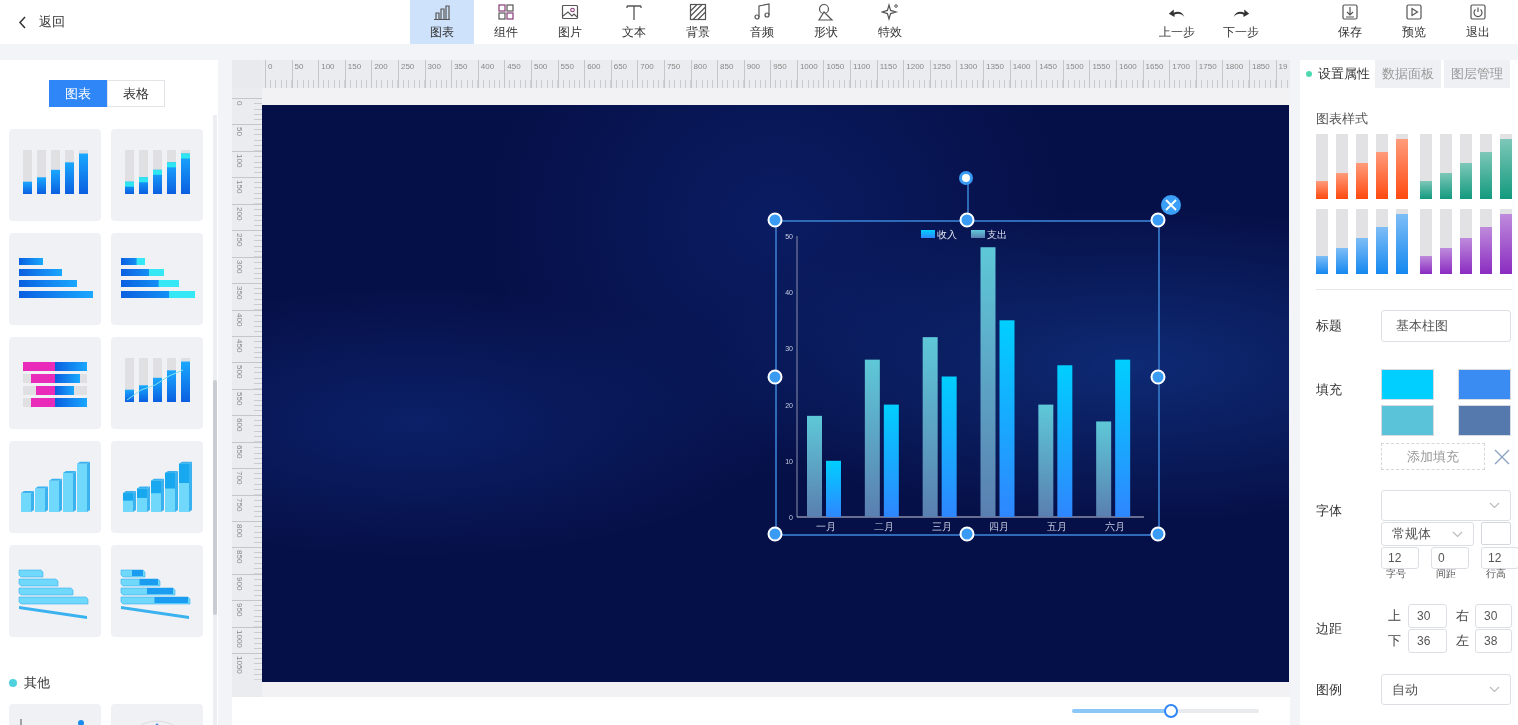  What do you see at coordinates (1502, 456) in the screenshot?
I see `remove-button` at bounding box center [1502, 456].